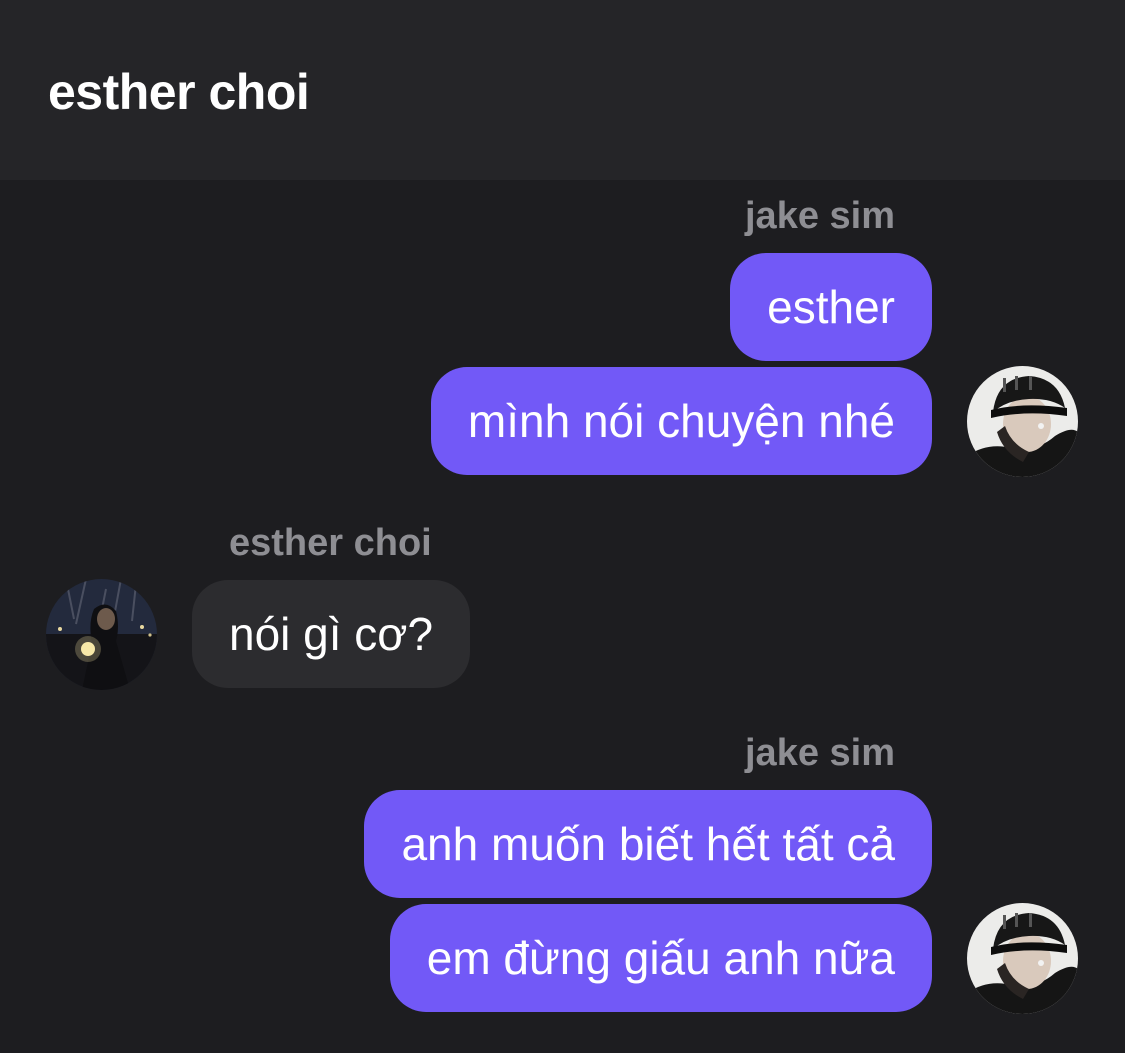 The image size is (1125, 1053). I want to click on conversation-title: esther choi, so click(179, 92).